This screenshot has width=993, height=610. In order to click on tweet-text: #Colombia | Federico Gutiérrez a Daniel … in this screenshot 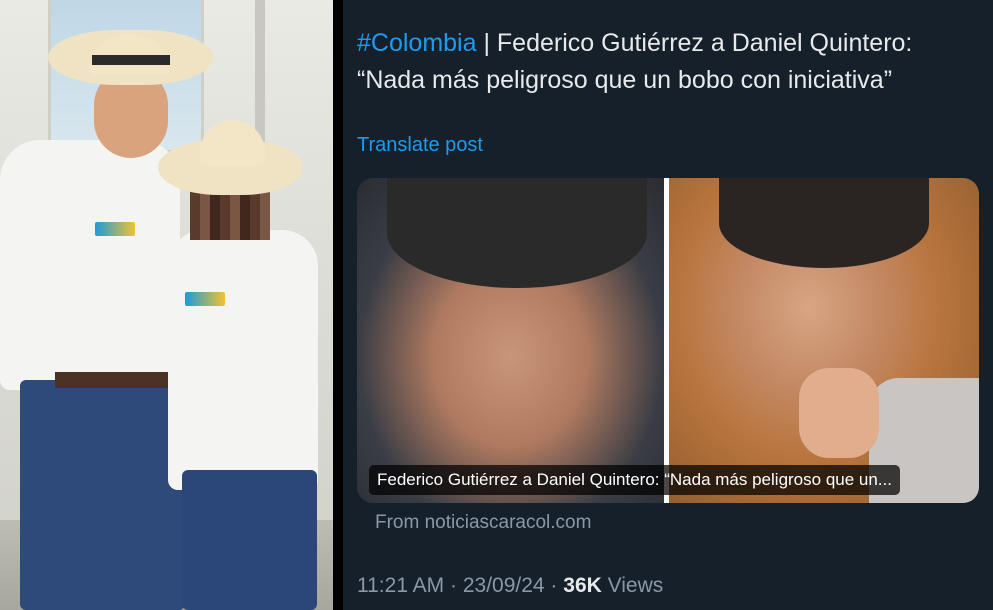, I will do `click(669, 62)`.